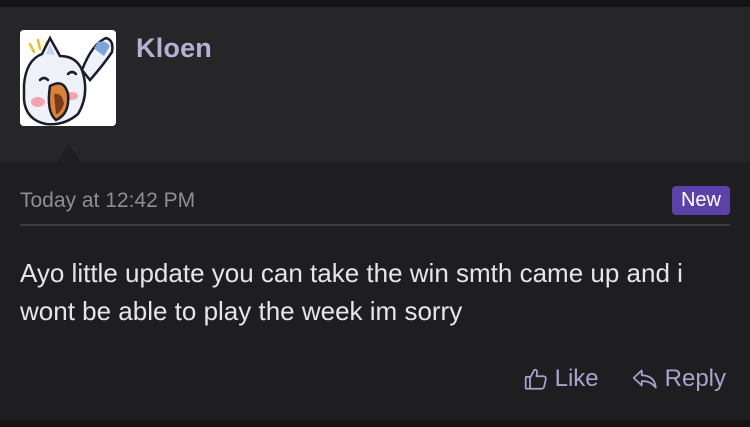 Image resolution: width=750 pixels, height=427 pixels. What do you see at coordinates (69, 153) in the screenshot?
I see `post-pointer-arrow` at bounding box center [69, 153].